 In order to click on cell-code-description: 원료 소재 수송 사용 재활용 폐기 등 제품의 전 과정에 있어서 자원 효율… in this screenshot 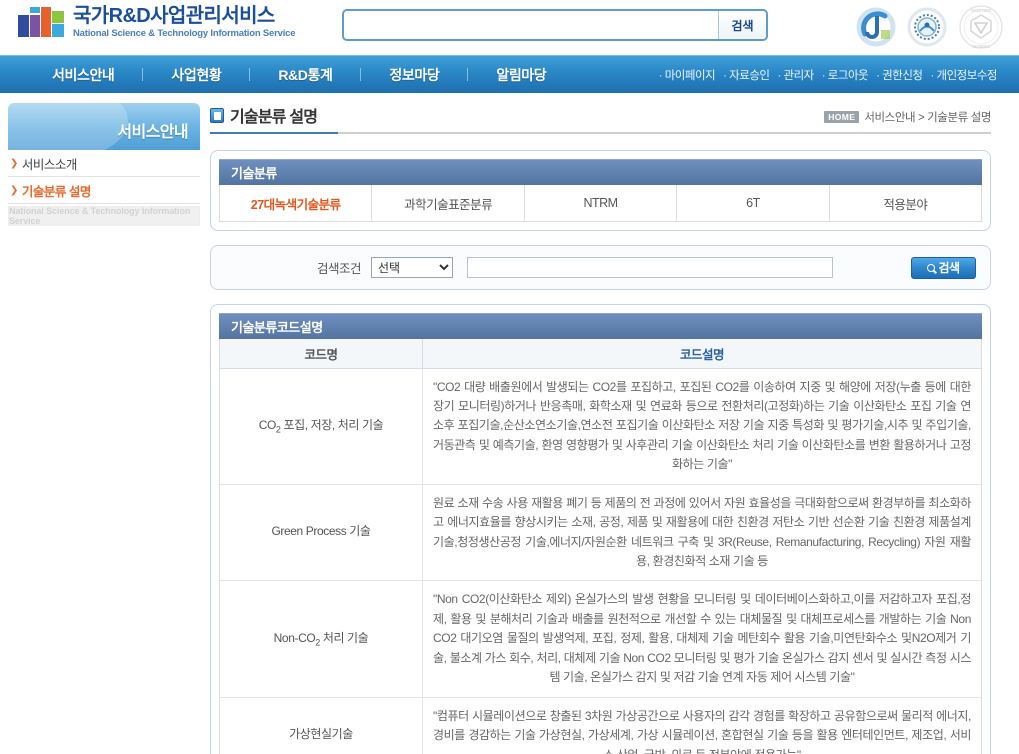, I will do `click(702, 533)`.